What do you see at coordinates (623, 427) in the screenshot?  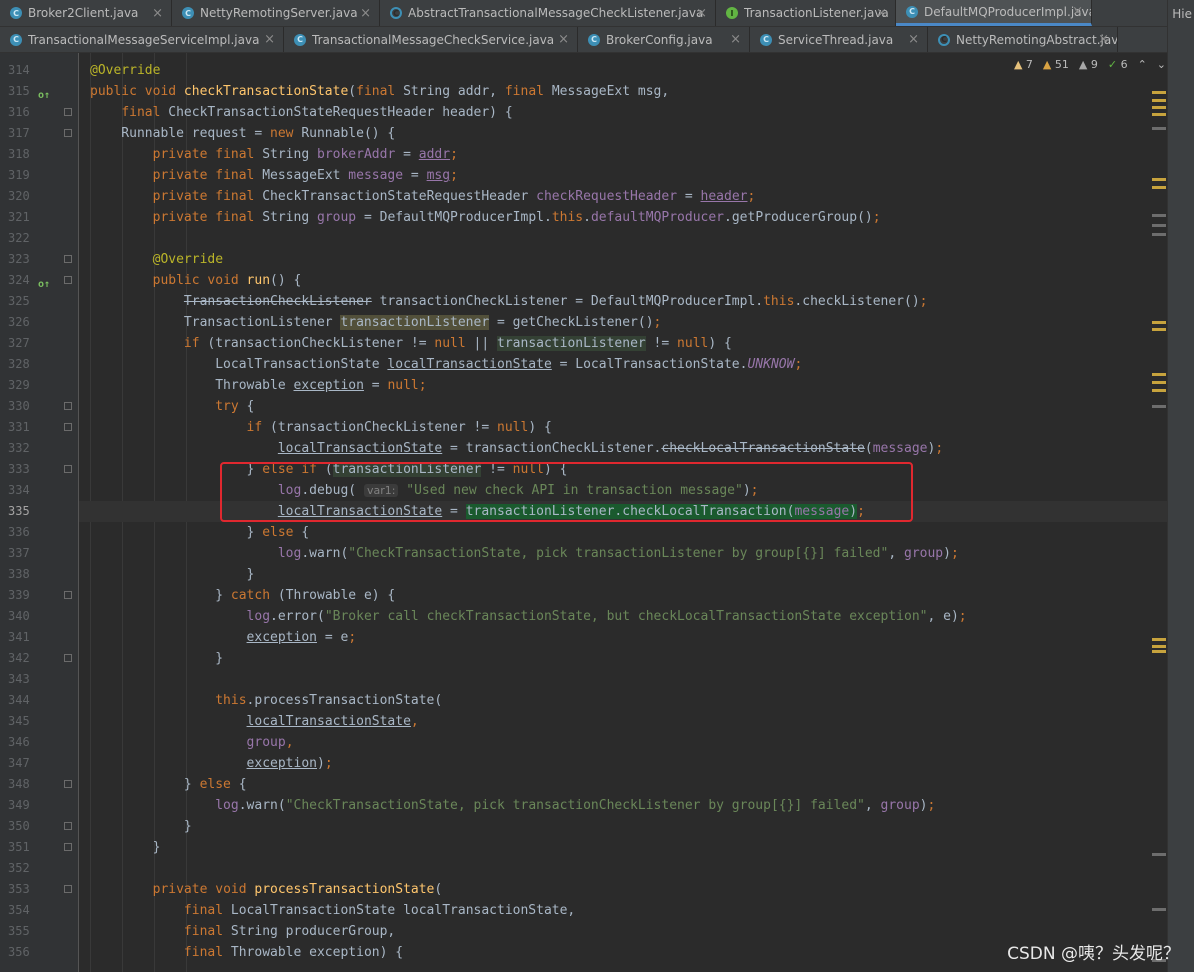 I see `code-line: if (transactionCheckListener != null) {` at bounding box center [623, 427].